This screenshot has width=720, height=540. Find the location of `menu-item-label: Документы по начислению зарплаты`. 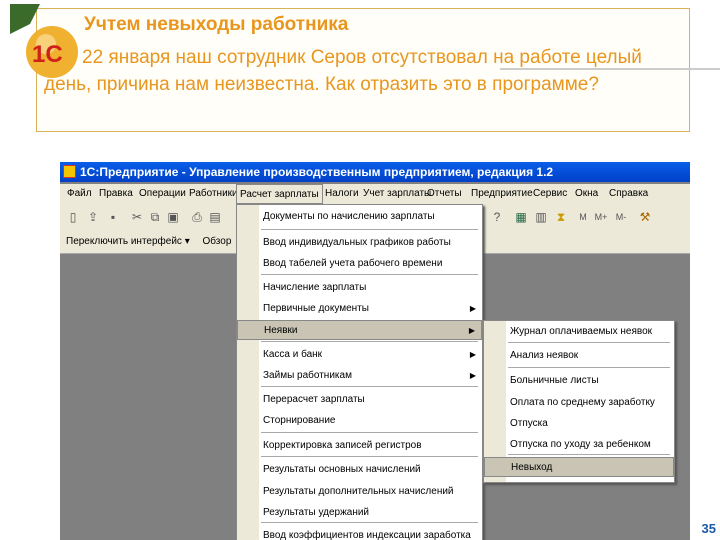

menu-item-label: Документы по начислению зарплаты is located at coordinates (349, 216).